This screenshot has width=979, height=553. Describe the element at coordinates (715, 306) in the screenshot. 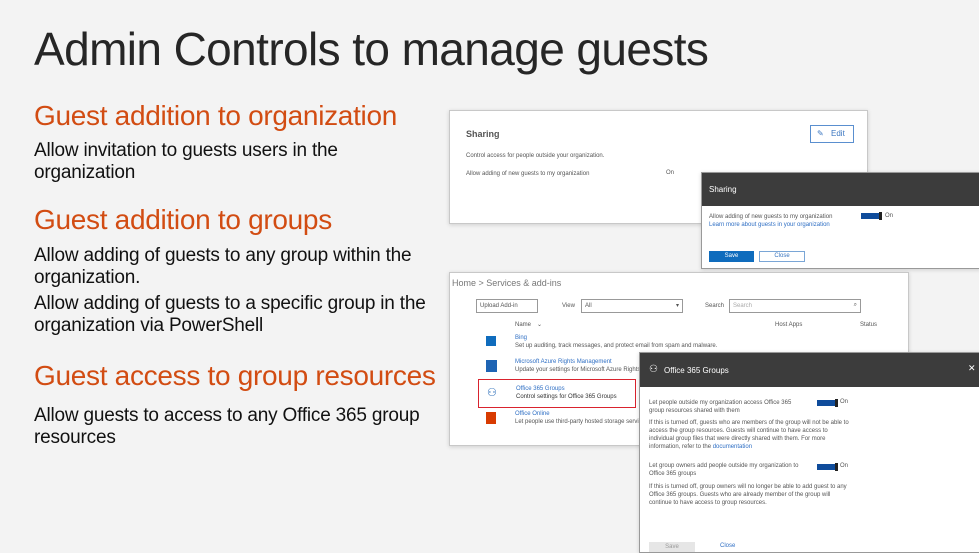

I see `search-label: Search` at that location.